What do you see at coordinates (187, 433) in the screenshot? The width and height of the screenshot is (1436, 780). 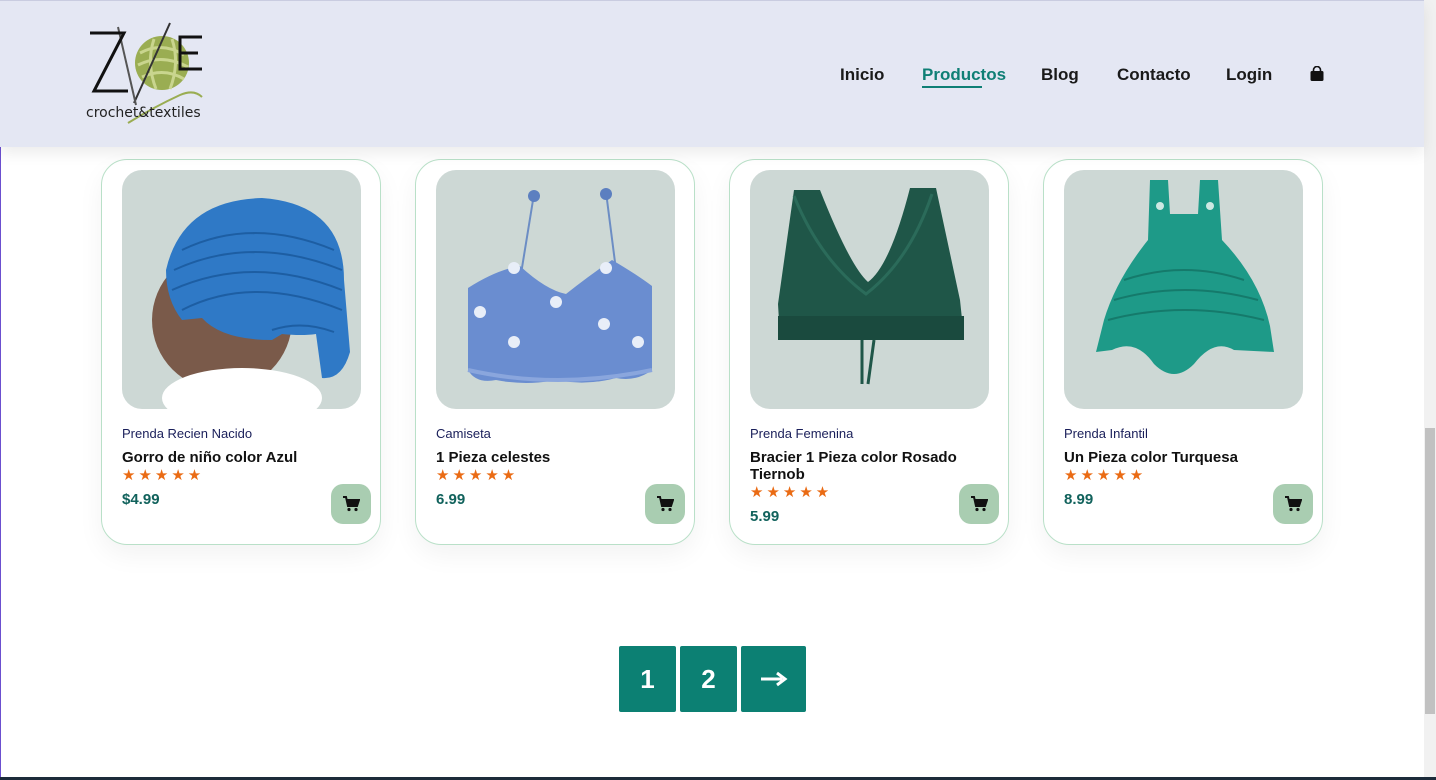 I see `product-category: Prenda Recien Nacido` at bounding box center [187, 433].